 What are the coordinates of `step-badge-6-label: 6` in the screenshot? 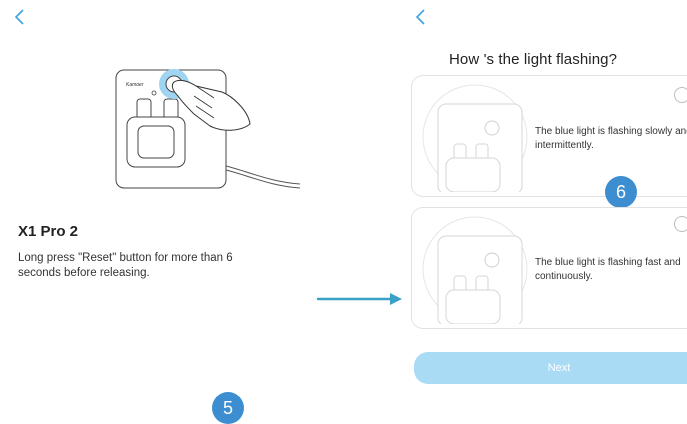 It's located at (620, 191).